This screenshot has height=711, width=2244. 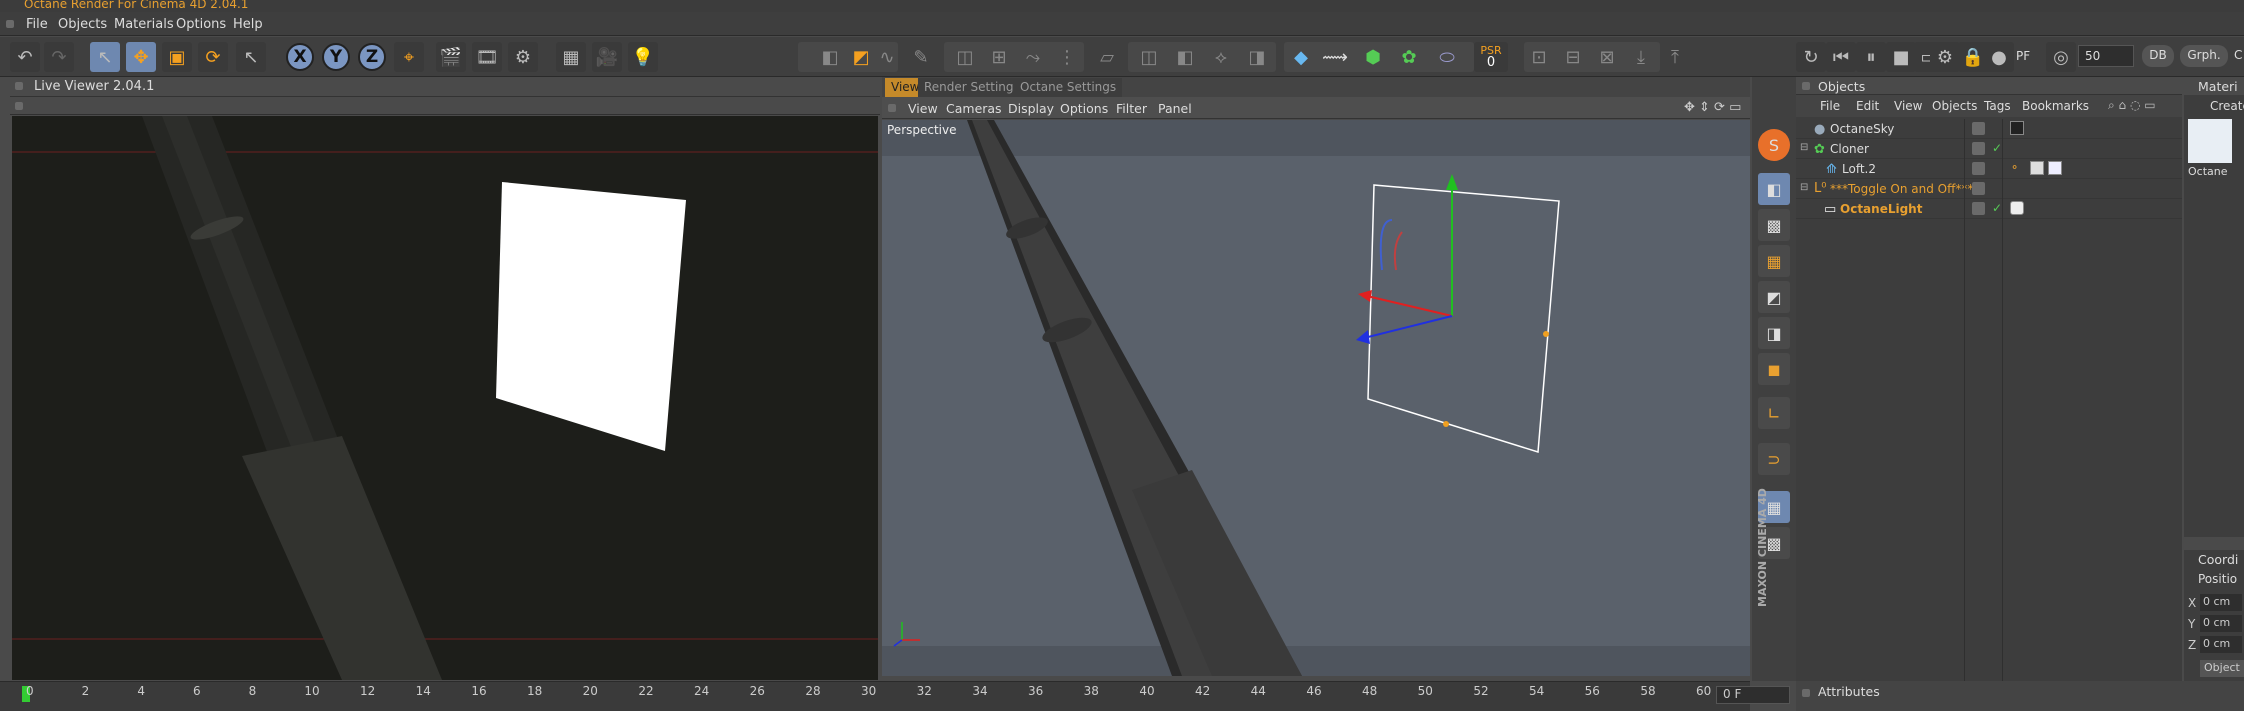 I want to click on texture-mode-icon: ▩, so click(x=1774, y=225).